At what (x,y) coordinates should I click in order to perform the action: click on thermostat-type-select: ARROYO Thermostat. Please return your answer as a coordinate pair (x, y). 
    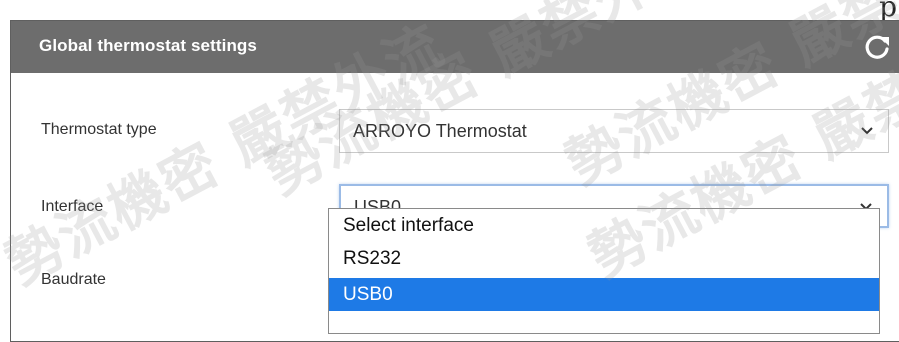
    Looking at the image, I should click on (614, 131).